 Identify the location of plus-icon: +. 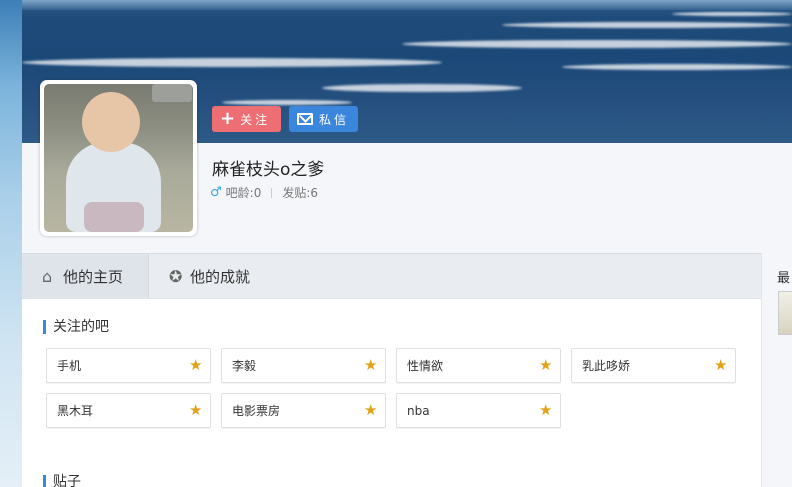
(228, 118).